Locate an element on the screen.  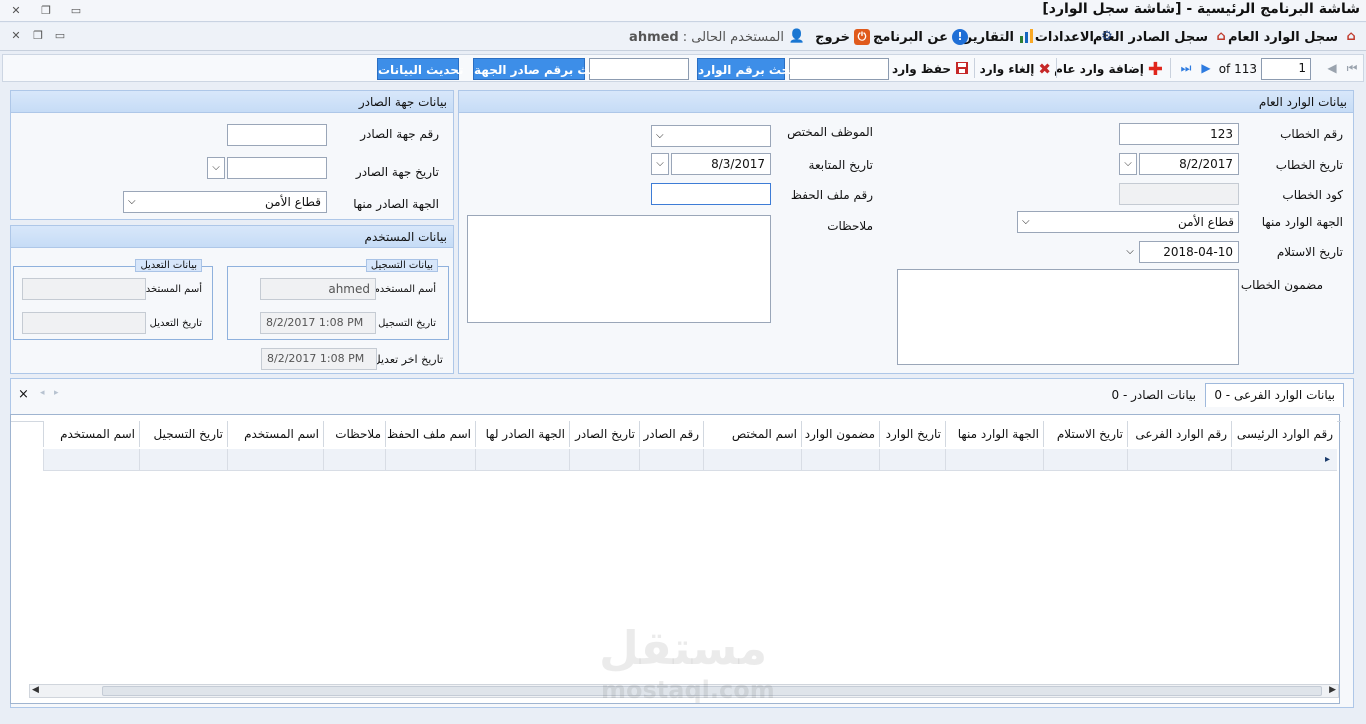
close-window-icon: ✕ is located at coordinates (16, 11).